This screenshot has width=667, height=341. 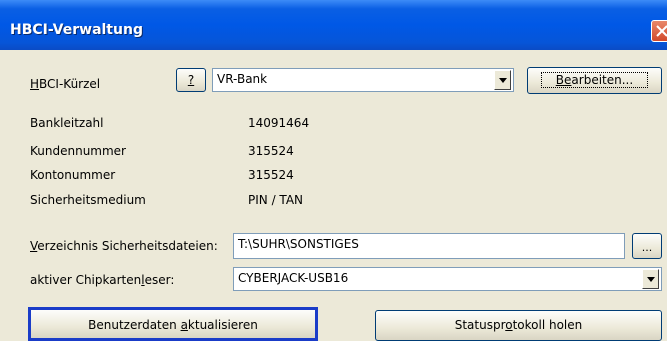 What do you see at coordinates (363, 80) in the screenshot?
I see `hbci-kuerzel-select: VR-Bank` at bounding box center [363, 80].